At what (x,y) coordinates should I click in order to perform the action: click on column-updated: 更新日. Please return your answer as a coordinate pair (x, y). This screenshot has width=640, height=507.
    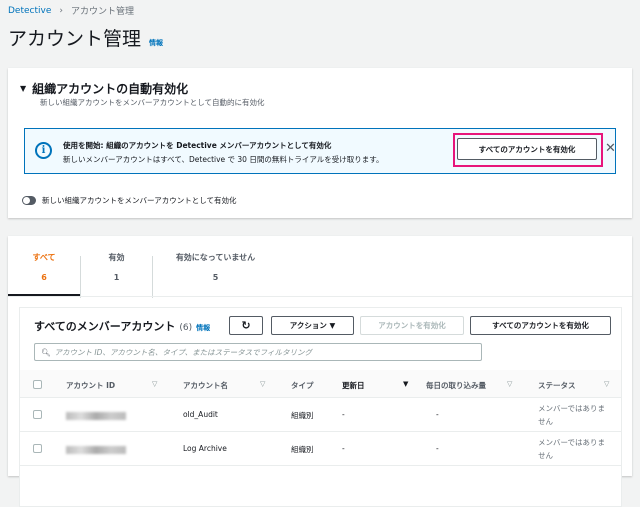
    Looking at the image, I should click on (353, 385).